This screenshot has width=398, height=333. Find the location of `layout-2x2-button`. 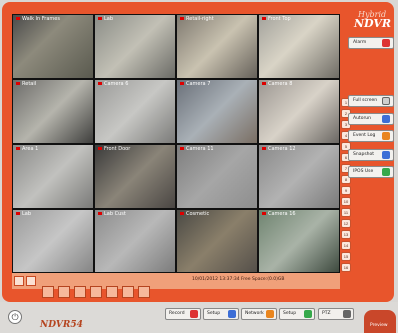

layout-2x2-button is located at coordinates (64, 292).